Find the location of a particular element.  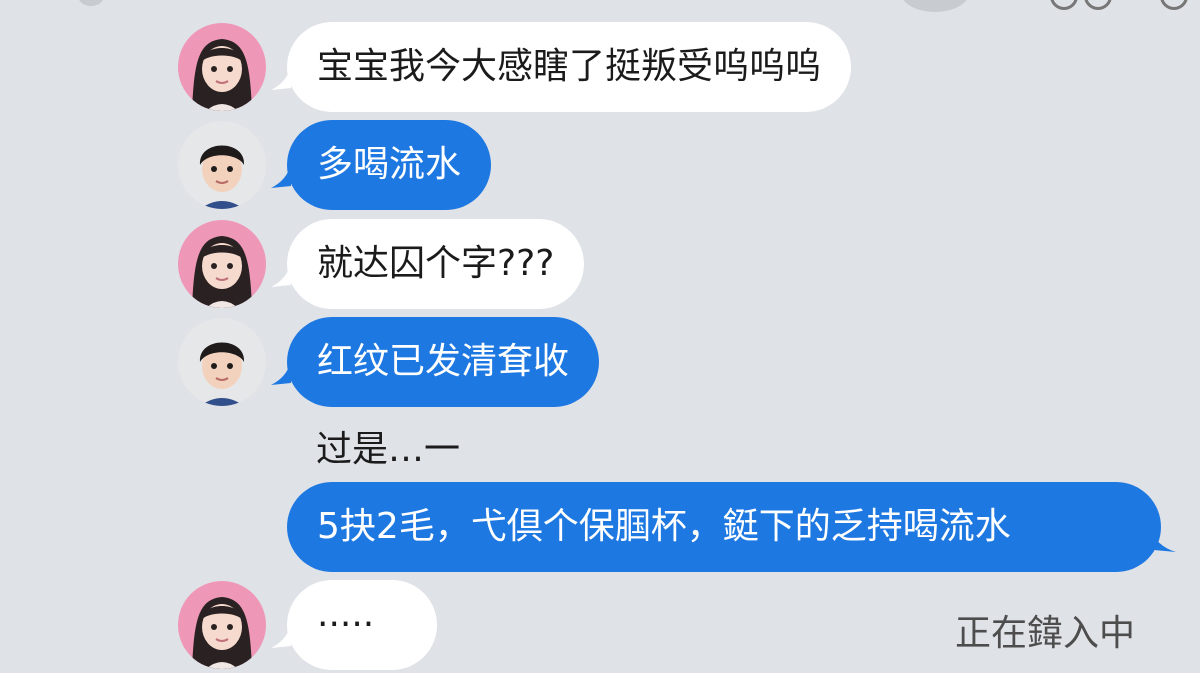

message-bubble-incoming: 宝宝我今大感瞎了挺叛受呜呜呜 is located at coordinates (569, 67).